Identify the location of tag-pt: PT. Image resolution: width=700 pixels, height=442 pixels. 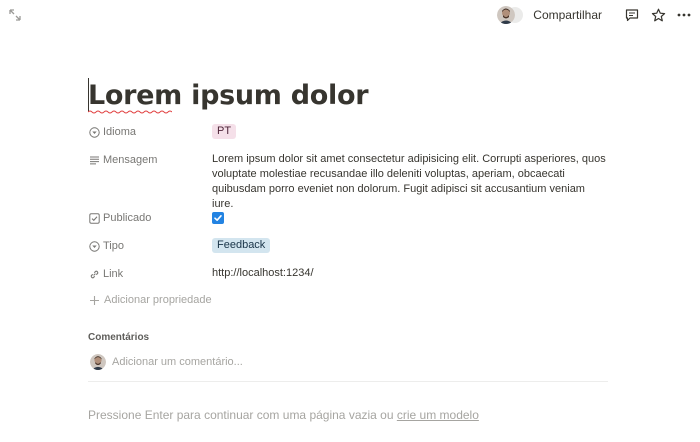
(224, 131).